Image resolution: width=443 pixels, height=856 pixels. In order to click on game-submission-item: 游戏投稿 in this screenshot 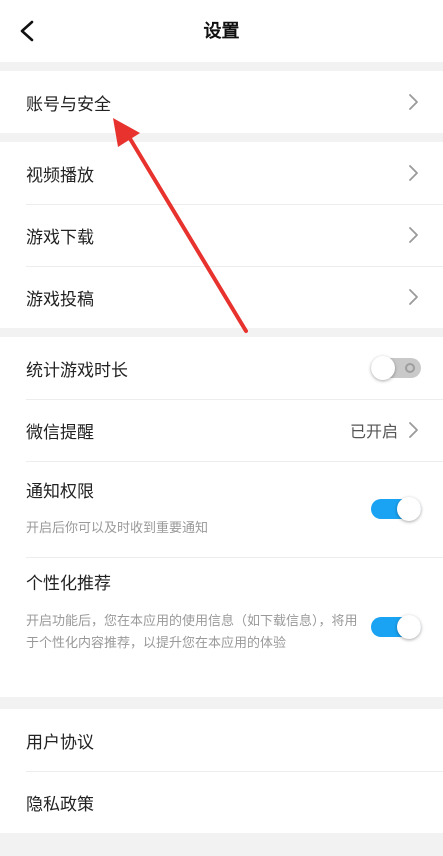, I will do `click(221, 297)`.